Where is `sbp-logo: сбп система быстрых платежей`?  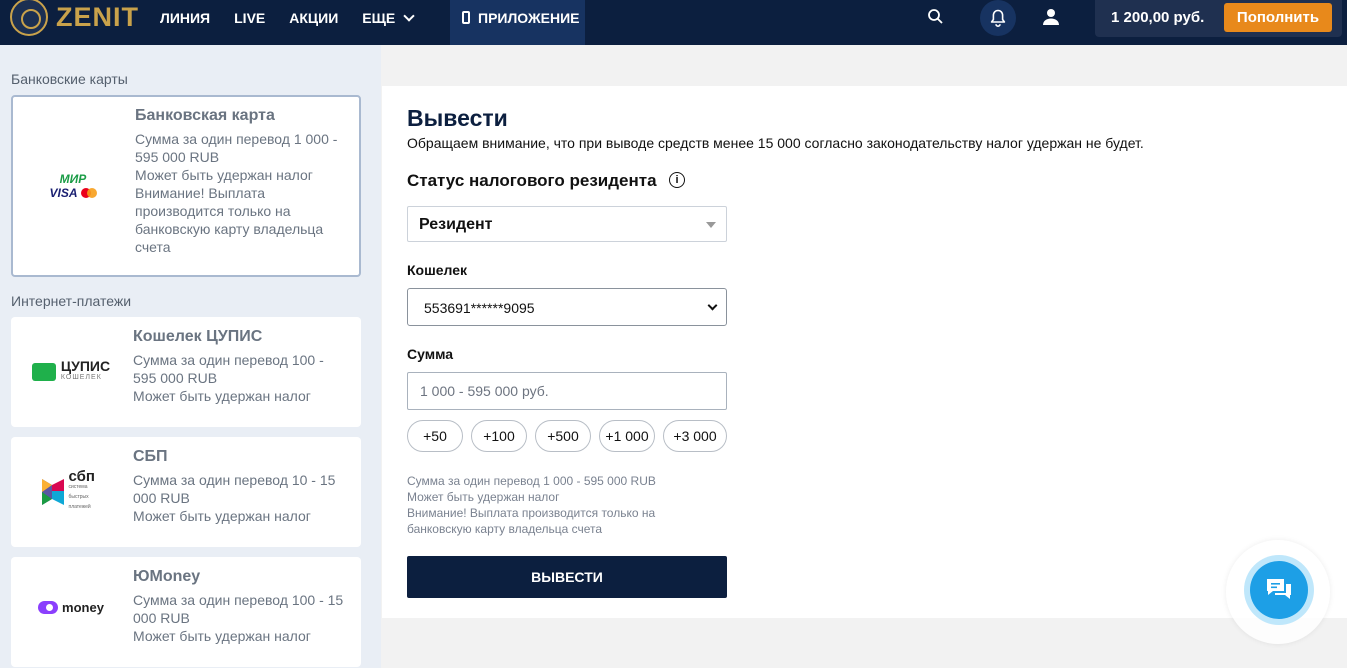
sbp-logo: сбп система быстрых платежей is located at coordinates (71, 492).